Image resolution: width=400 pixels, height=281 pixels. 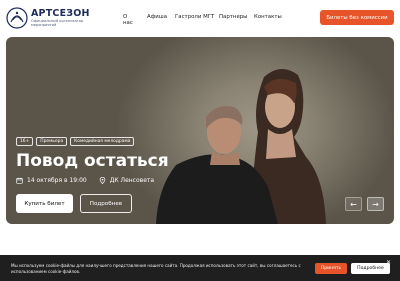 I want to click on event-place: ДК Ленсовета, so click(x=126, y=180).